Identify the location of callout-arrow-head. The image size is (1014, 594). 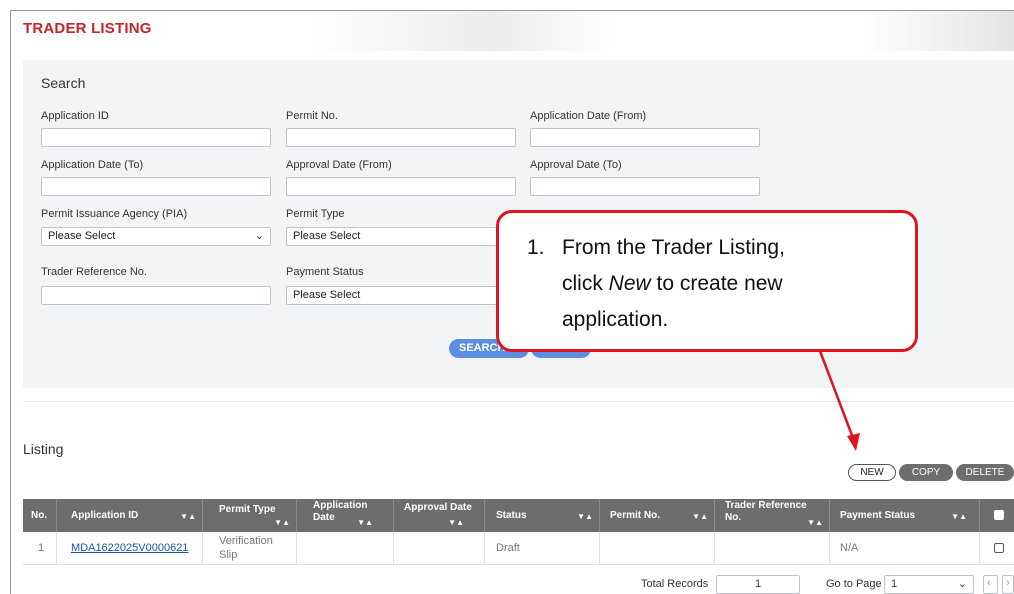
(853, 442).